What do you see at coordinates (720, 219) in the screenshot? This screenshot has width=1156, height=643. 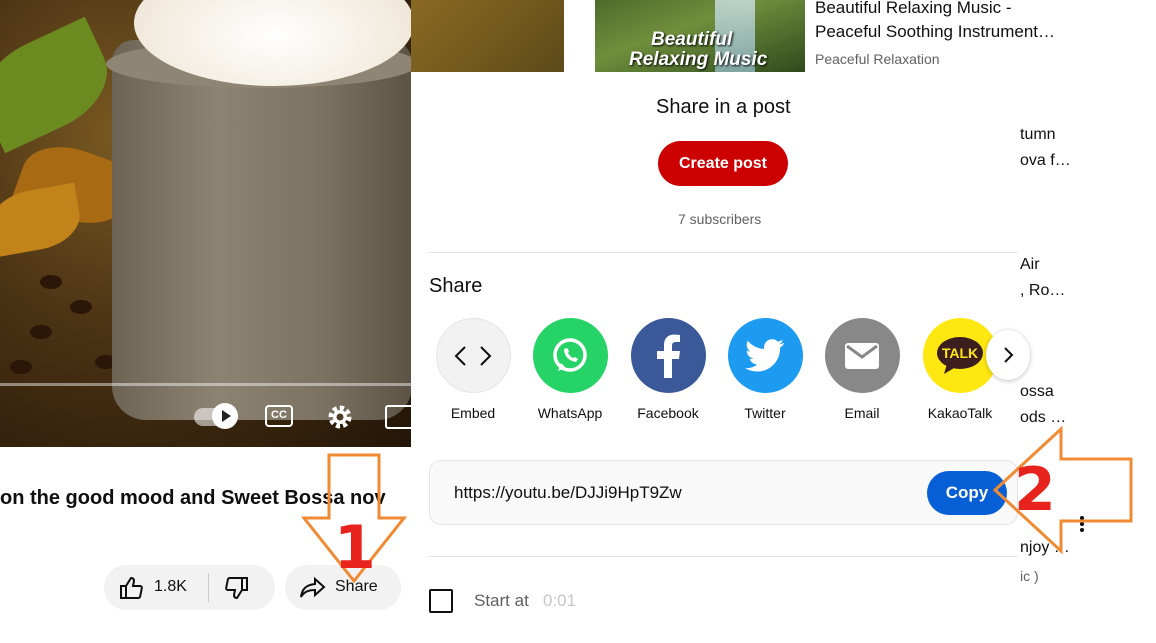 I see `subscriber-count: 7 subscribers` at bounding box center [720, 219].